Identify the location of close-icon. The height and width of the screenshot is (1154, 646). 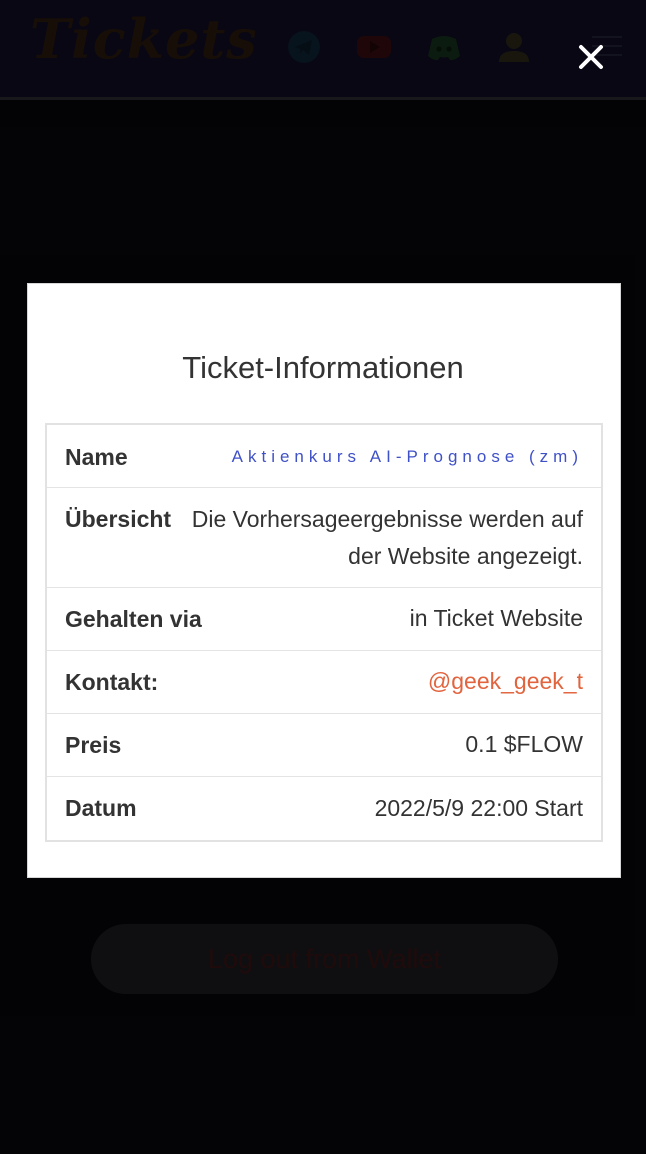
(591, 57).